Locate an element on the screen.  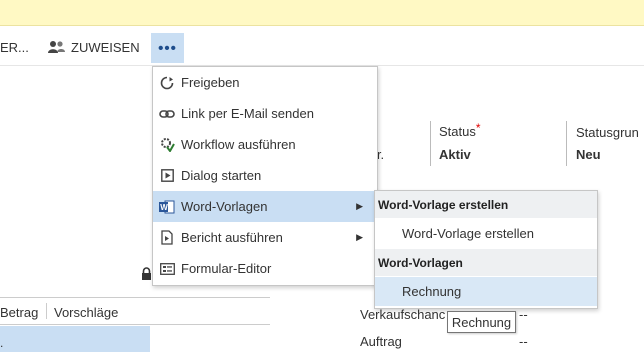
verkaufschance-value: -- is located at coordinates (523, 314).